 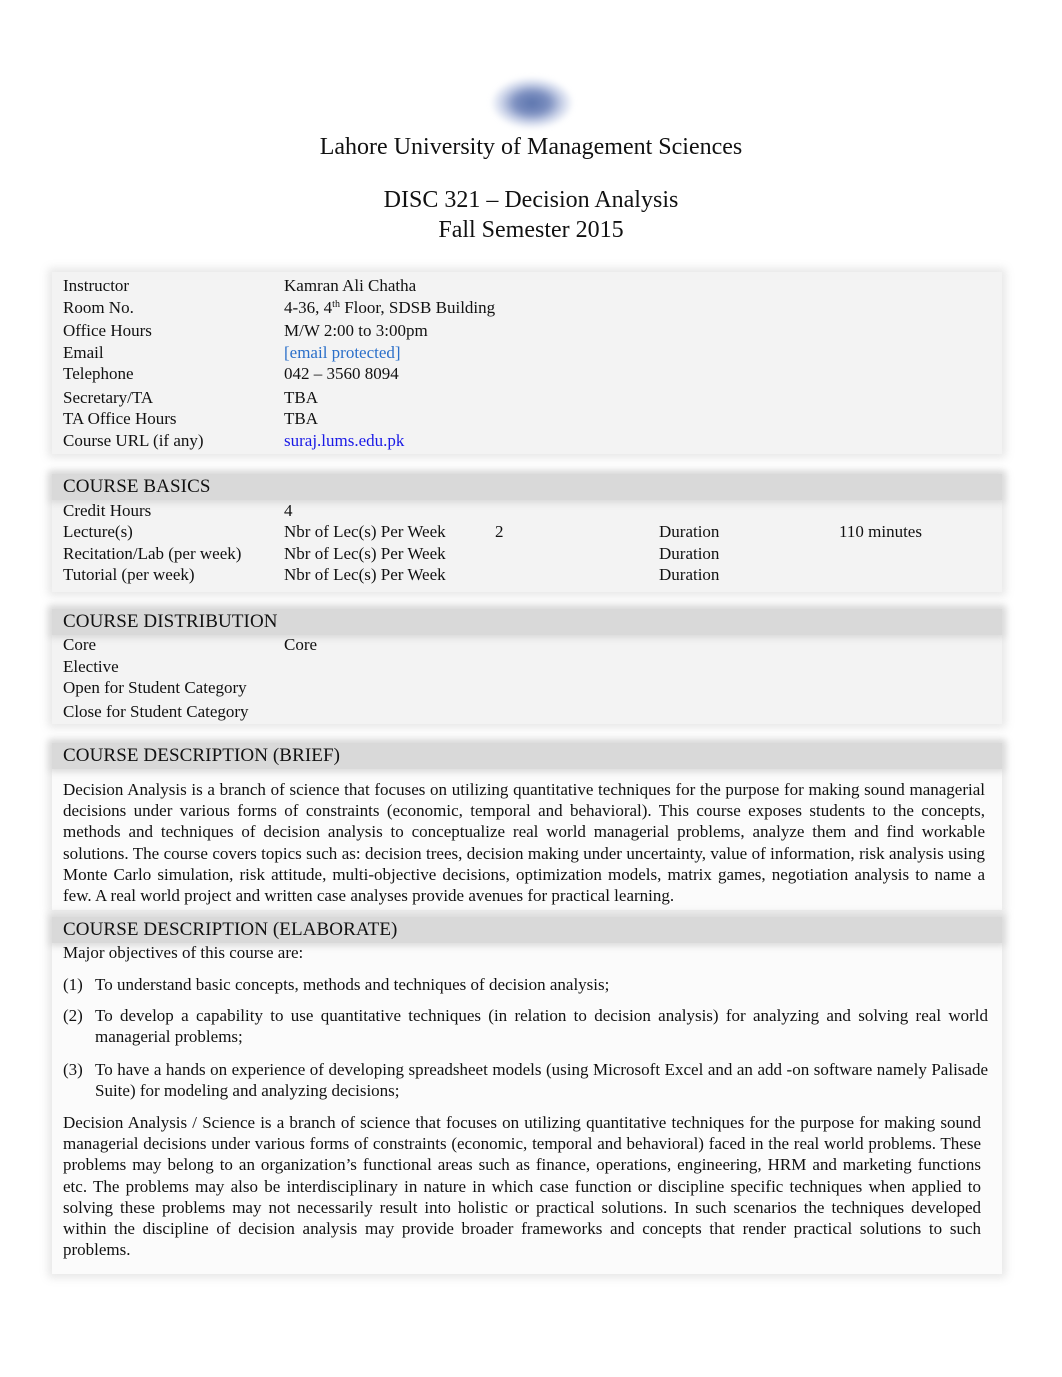 I want to click on course-basics-header: COURSE BASICS, so click(x=527, y=487).